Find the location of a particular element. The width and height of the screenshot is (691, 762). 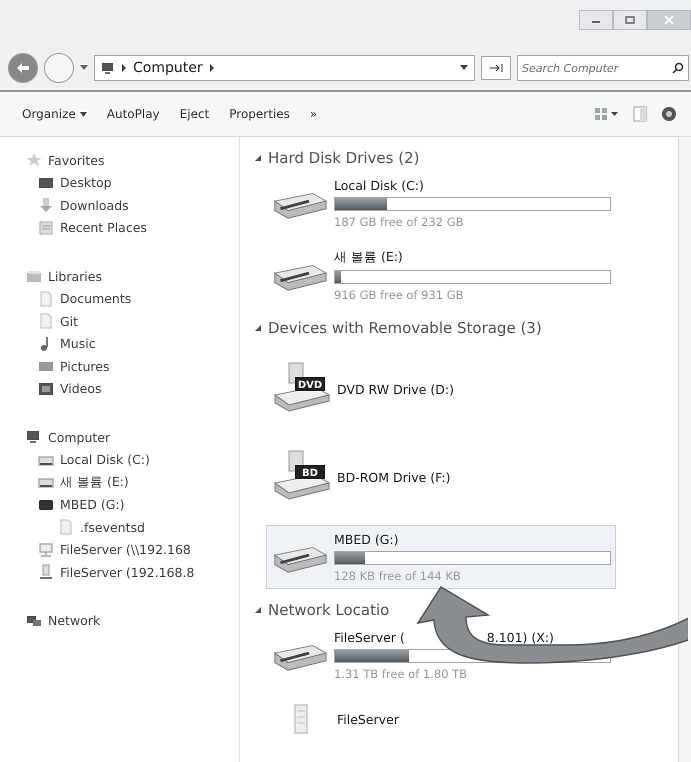

nav-item: MBED (G:) is located at coordinates (130, 505).